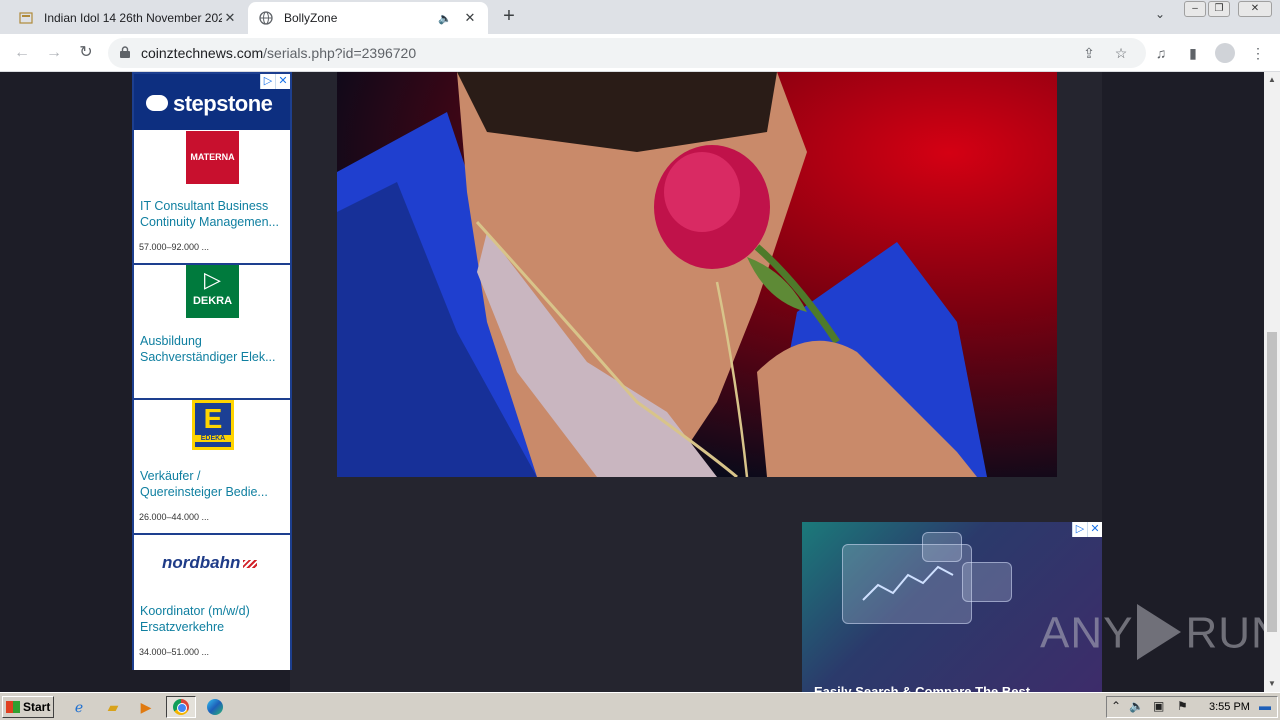 The image size is (1280, 720). Describe the element at coordinates (212, 291) in the screenshot. I see `company-logo: ▷ DEKRA` at that location.